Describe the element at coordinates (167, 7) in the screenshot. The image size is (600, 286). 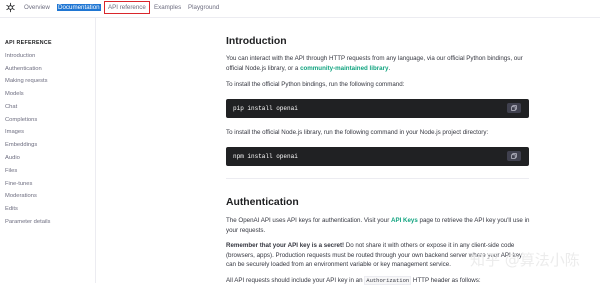
I see `nav-examples: Examples` at that location.